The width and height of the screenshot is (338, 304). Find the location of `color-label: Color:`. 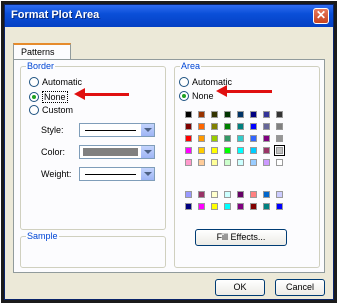

color-label: Color: is located at coordinates (53, 152).